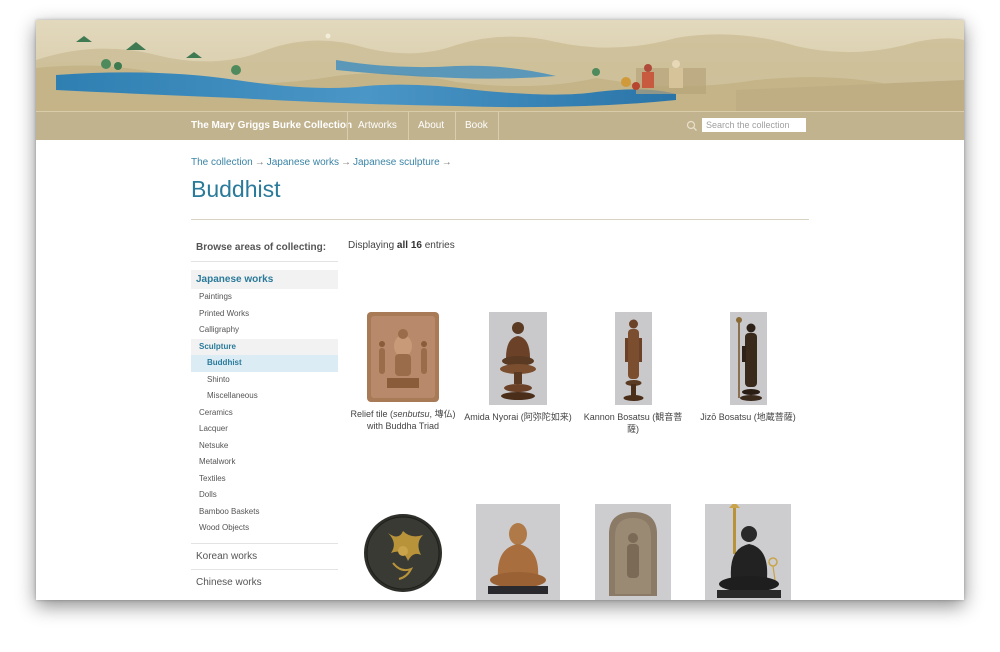 The height and width of the screenshot is (652, 1000). I want to click on artwork-thumbnail-fudo-myoo, so click(748, 552).